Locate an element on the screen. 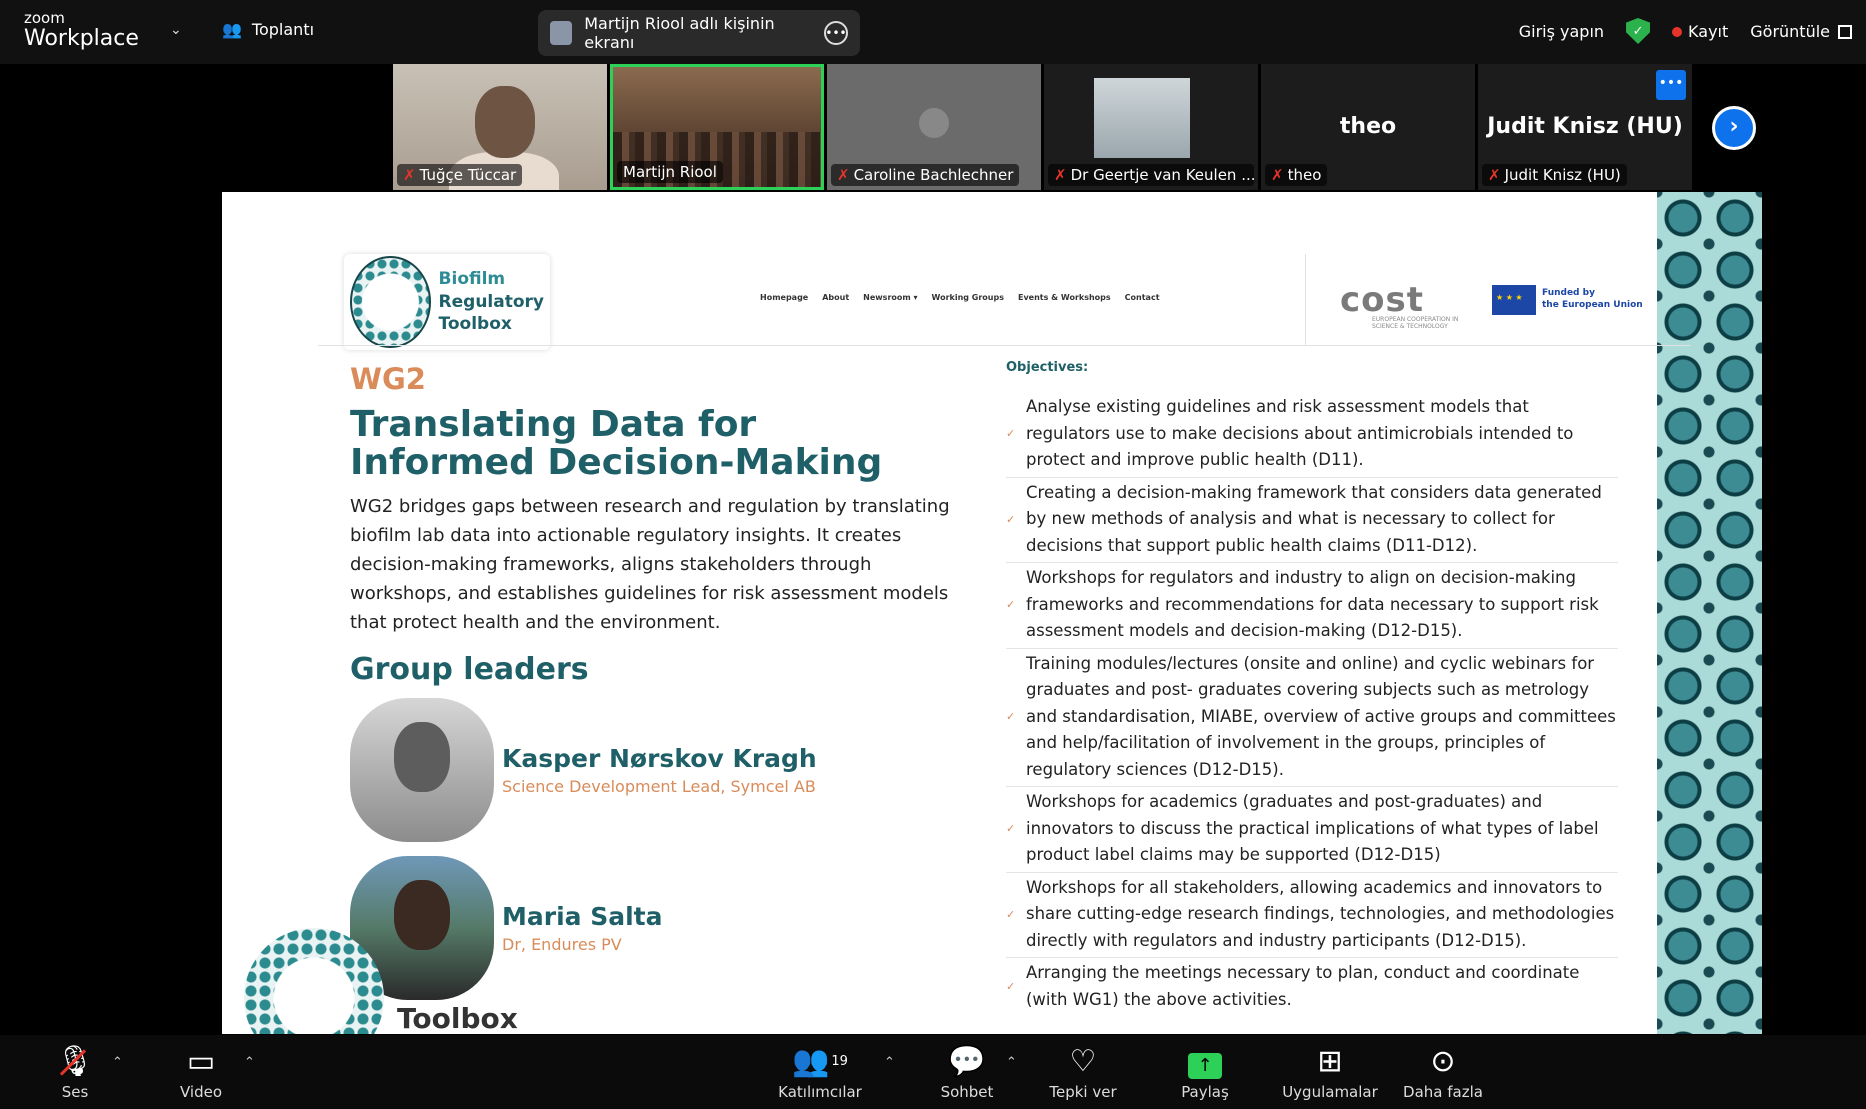  participants-button: 👥 19 Katılımcılar is located at coordinates (820, 1073).